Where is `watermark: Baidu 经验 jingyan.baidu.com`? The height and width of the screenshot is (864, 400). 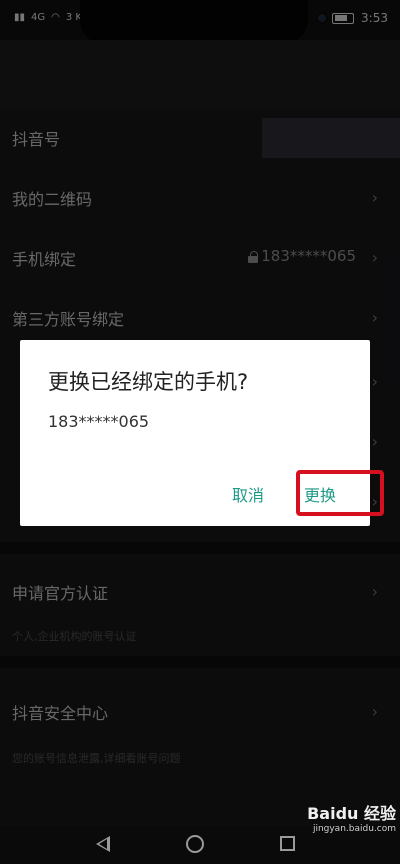 watermark: Baidu 经验 jingyan.baidu.com is located at coordinates (337, 817).